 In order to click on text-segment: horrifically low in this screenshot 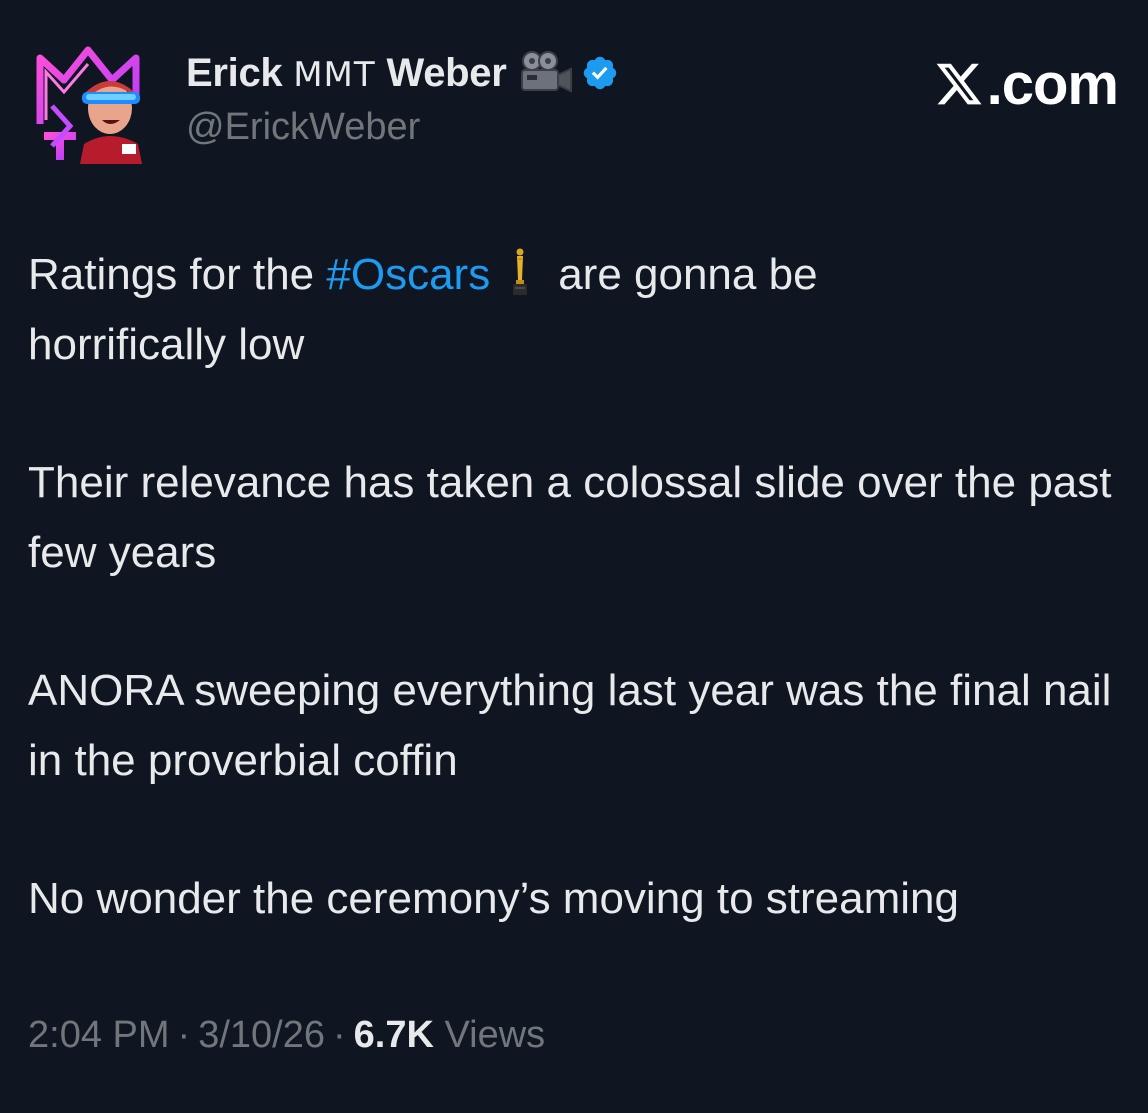, I will do `click(166, 344)`.